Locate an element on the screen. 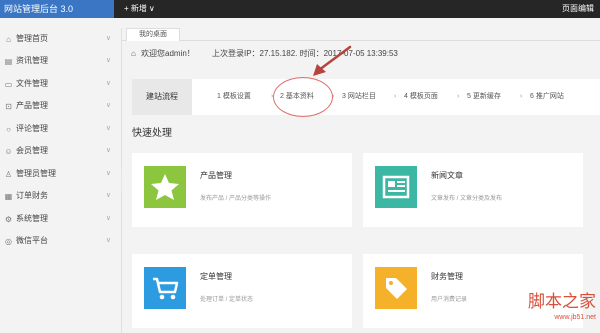 This screenshot has width=600, height=333. sidebar-item-files: ▭ 文件管理 ∨ is located at coordinates (60, 84).